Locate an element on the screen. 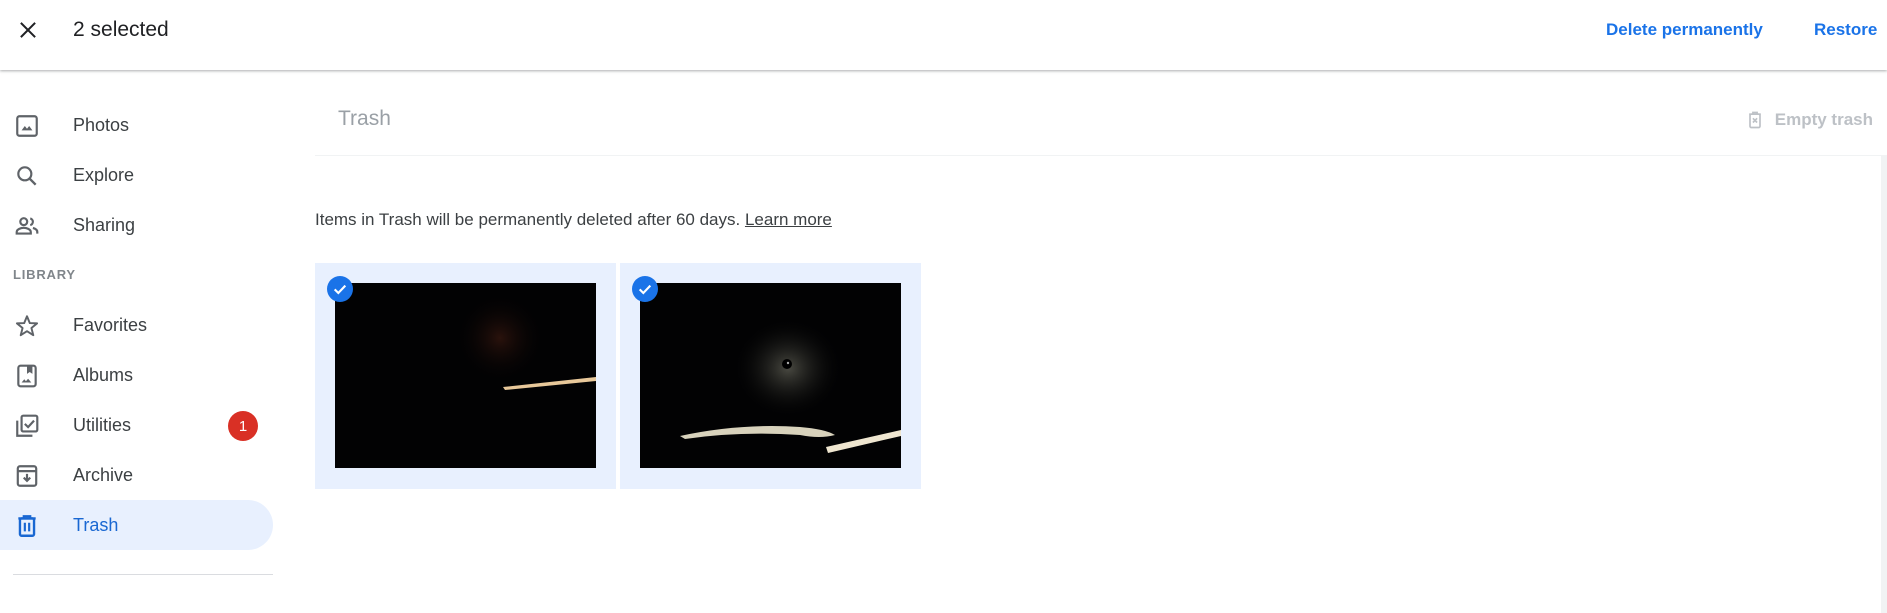 The width and height of the screenshot is (1887, 613). sidebar-item-label: Utilities is located at coordinates (102, 424).